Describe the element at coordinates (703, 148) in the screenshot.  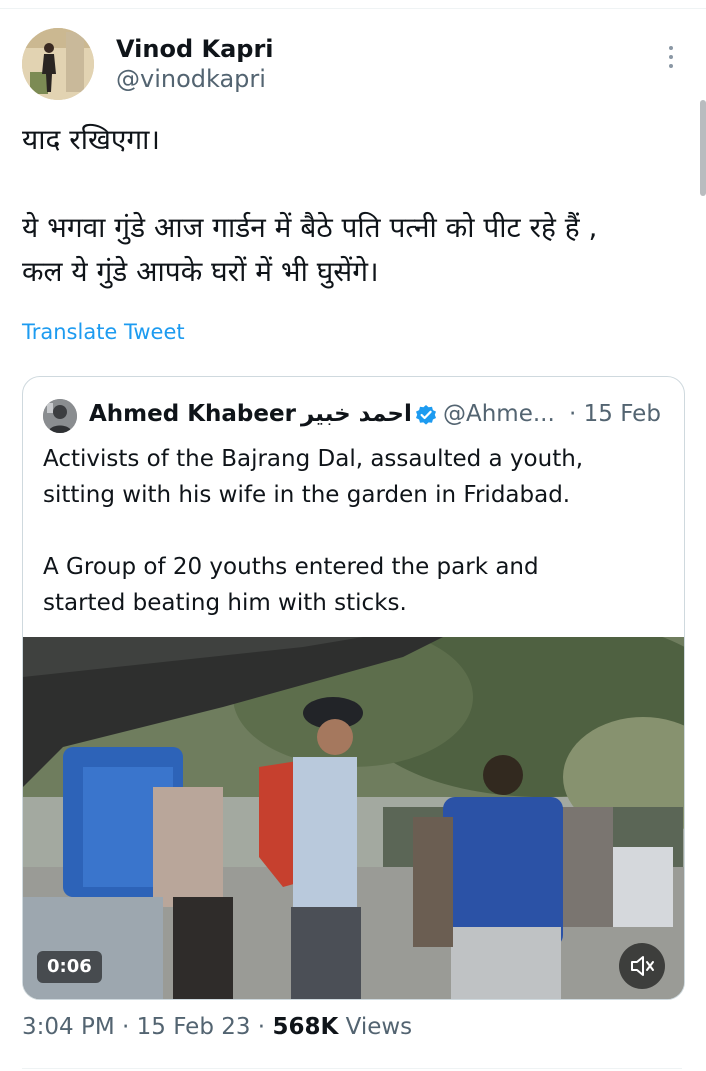
I see `scrollbar-thumb` at that location.